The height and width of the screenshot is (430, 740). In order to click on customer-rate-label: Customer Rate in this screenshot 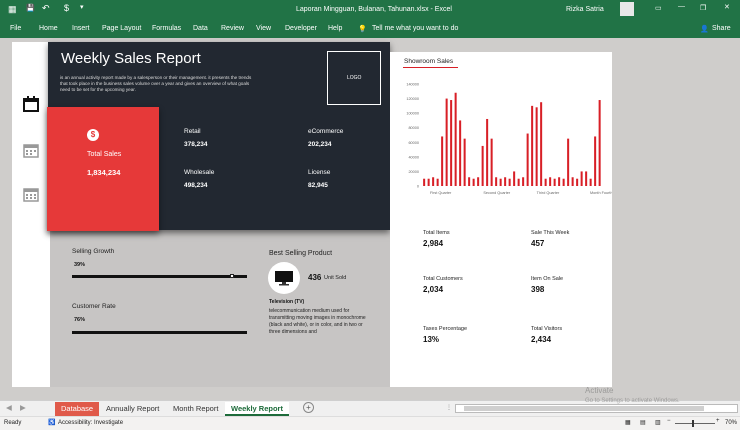, I will do `click(94, 306)`.